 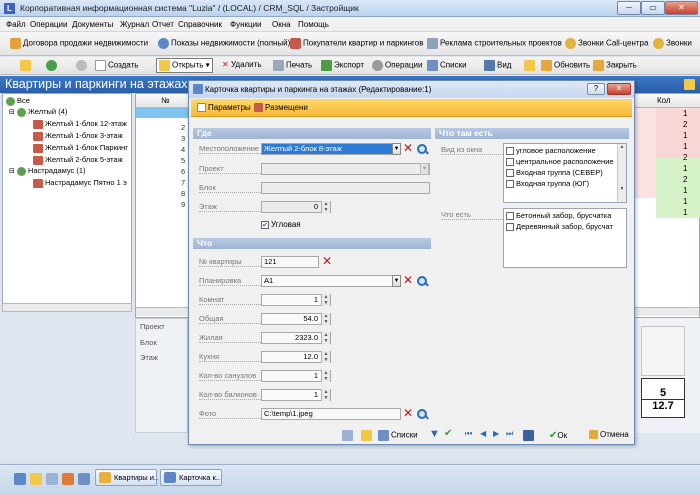 What do you see at coordinates (67, 307) in the screenshot?
I see `tree-horizontal-scrollbar` at bounding box center [67, 307].